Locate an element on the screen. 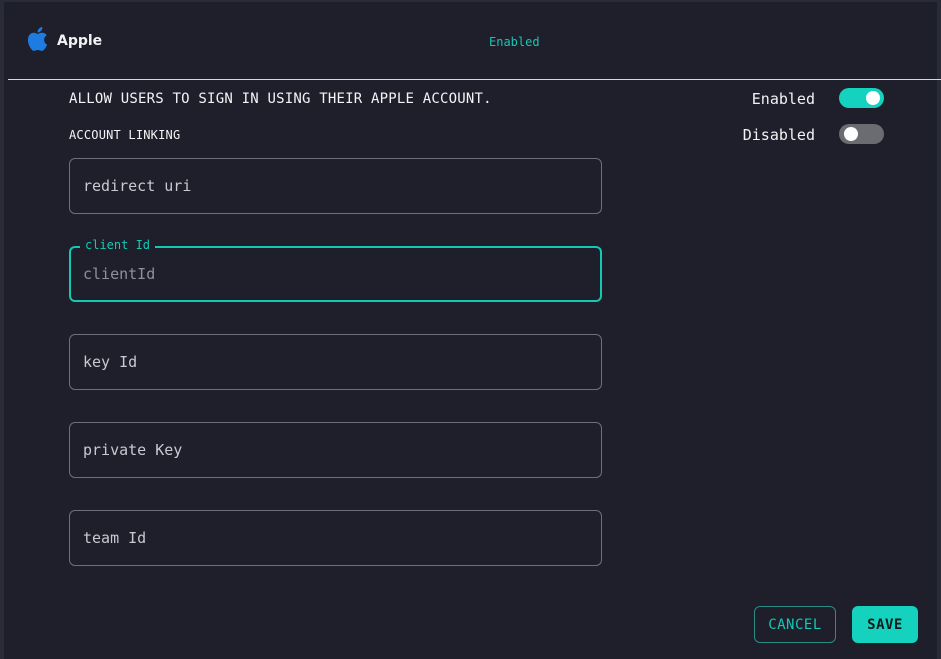 This screenshot has width=941, height=659. allow-signin-state-label: Enabled is located at coordinates (783, 99).